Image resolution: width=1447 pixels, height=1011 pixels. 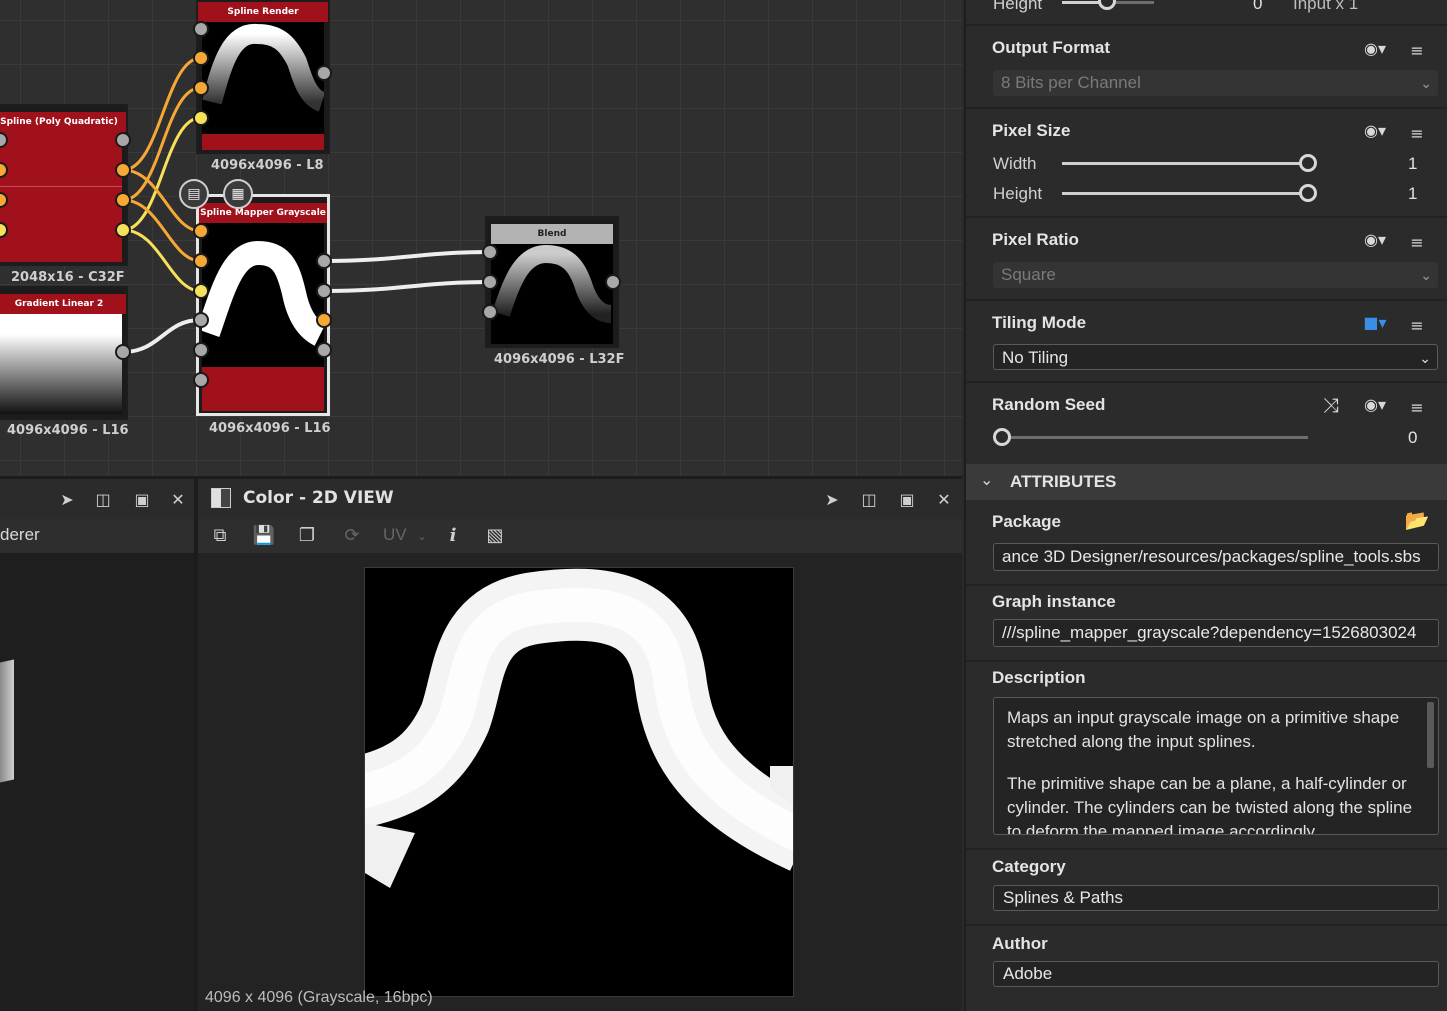 I want to click on node-spline-poly-quadratic: Spline (Poly Quadratic), so click(x=64, y=185).